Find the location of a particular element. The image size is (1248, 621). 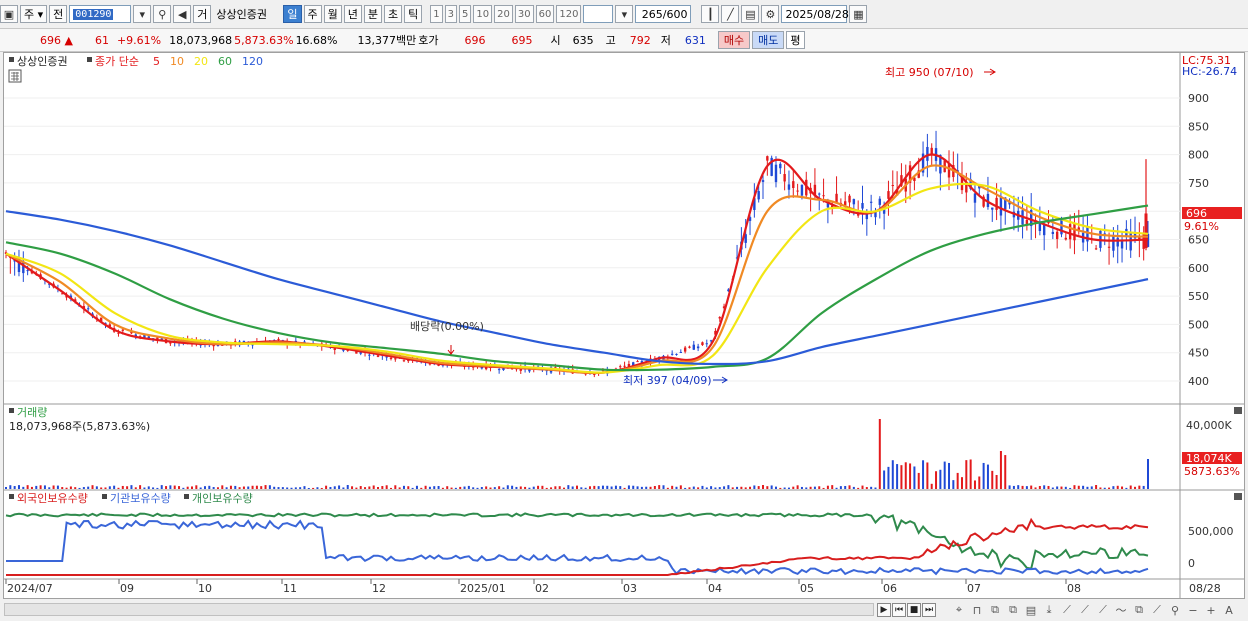

interval-dropdown-icon: ▾ is located at coordinates (624, 14).